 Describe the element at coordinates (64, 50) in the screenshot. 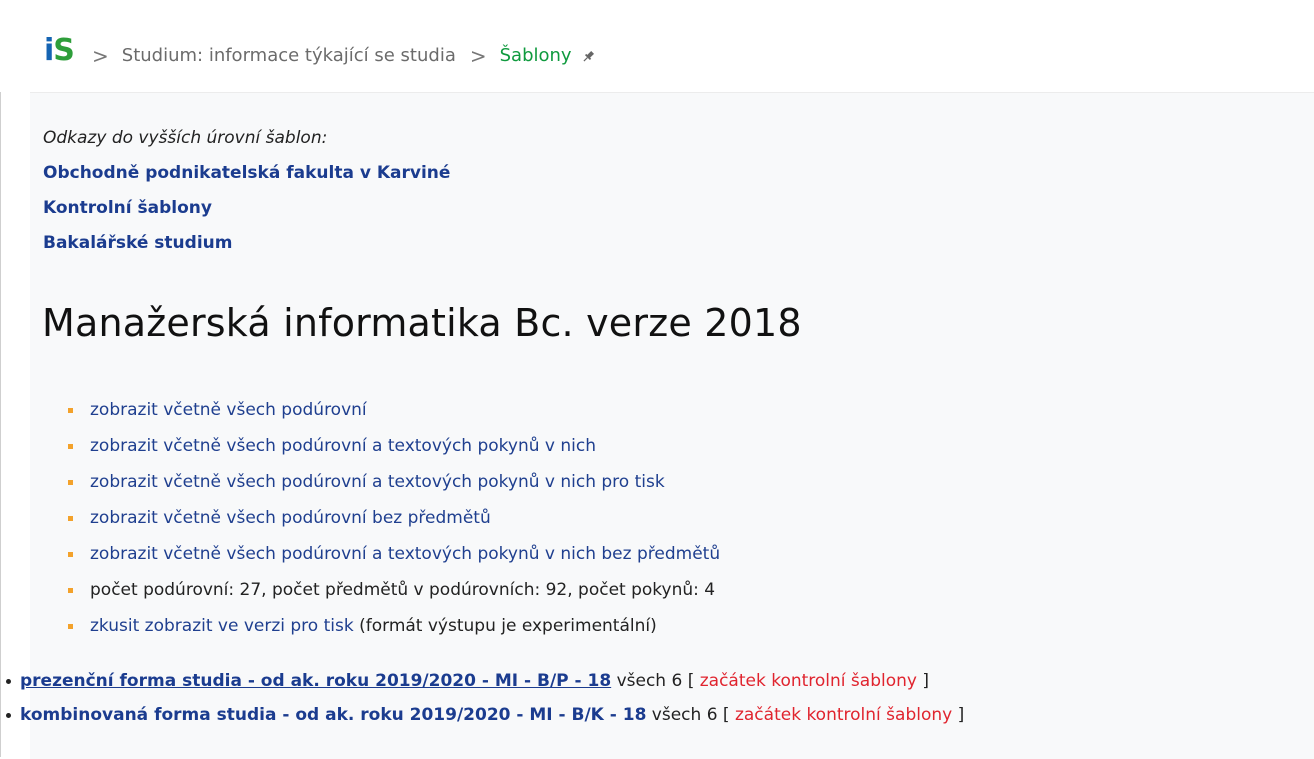

I see `logo-s: S` at that location.